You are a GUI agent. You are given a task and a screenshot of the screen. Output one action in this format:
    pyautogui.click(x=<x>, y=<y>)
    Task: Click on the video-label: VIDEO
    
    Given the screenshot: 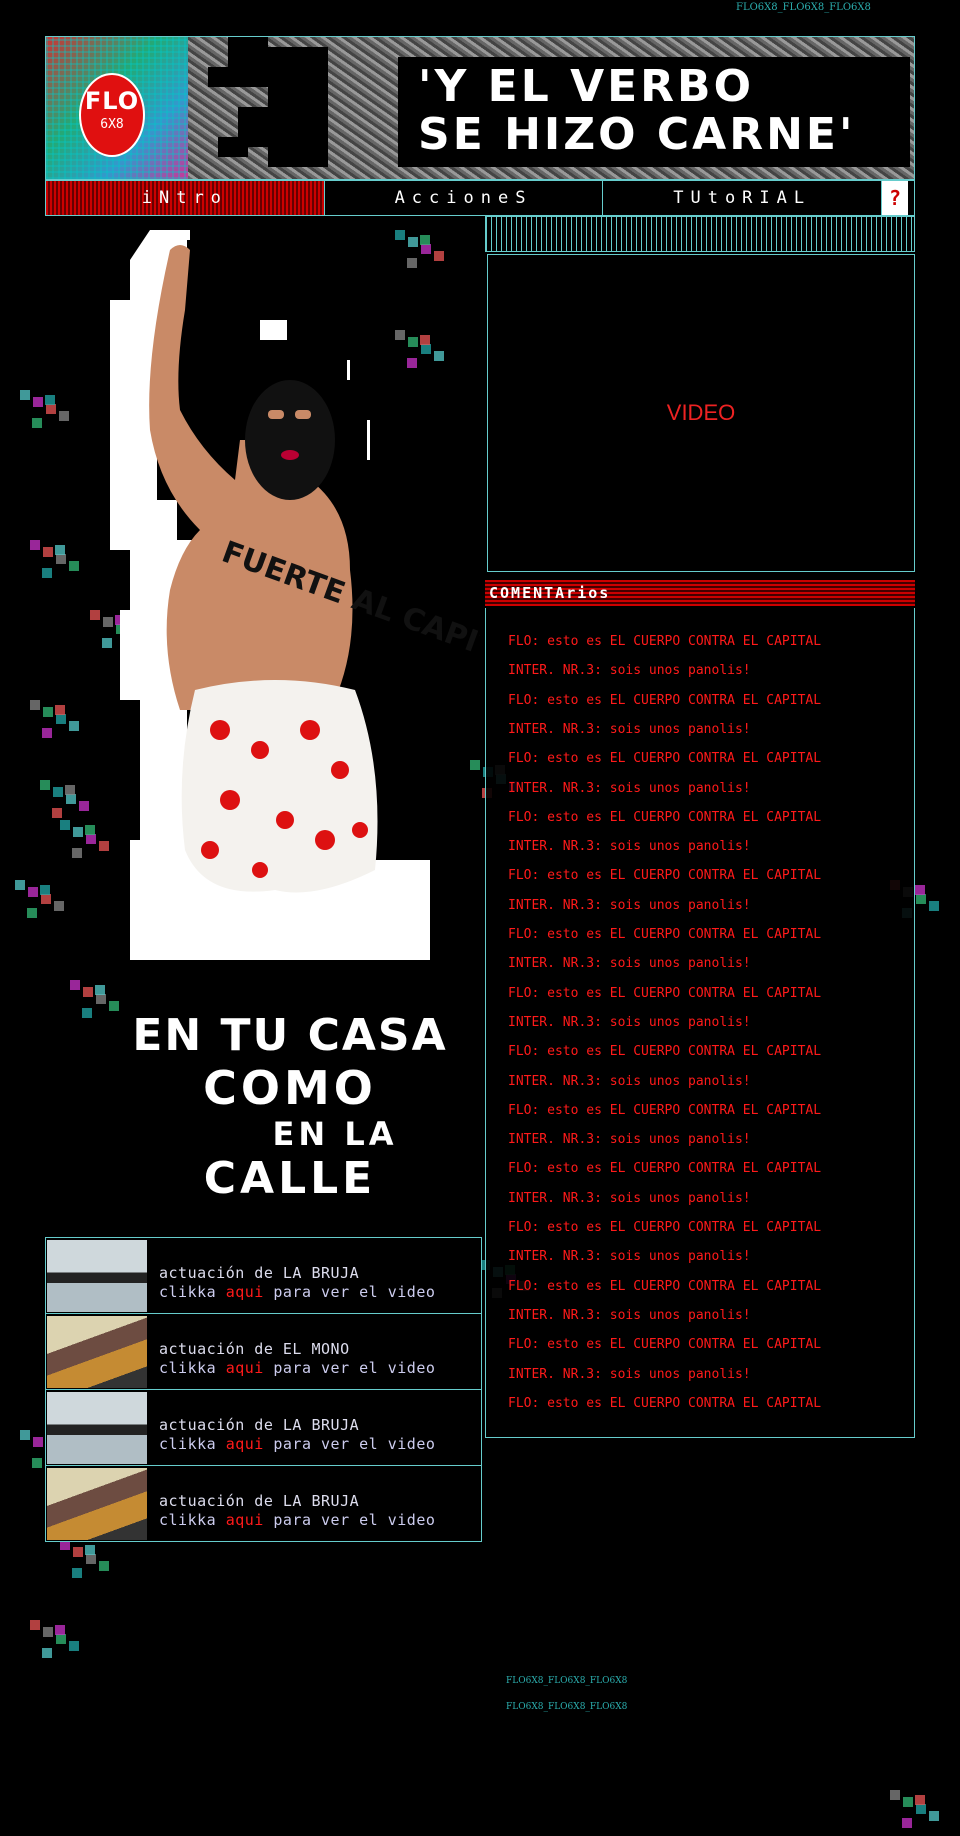 What is the action you would take?
    pyautogui.click(x=701, y=412)
    